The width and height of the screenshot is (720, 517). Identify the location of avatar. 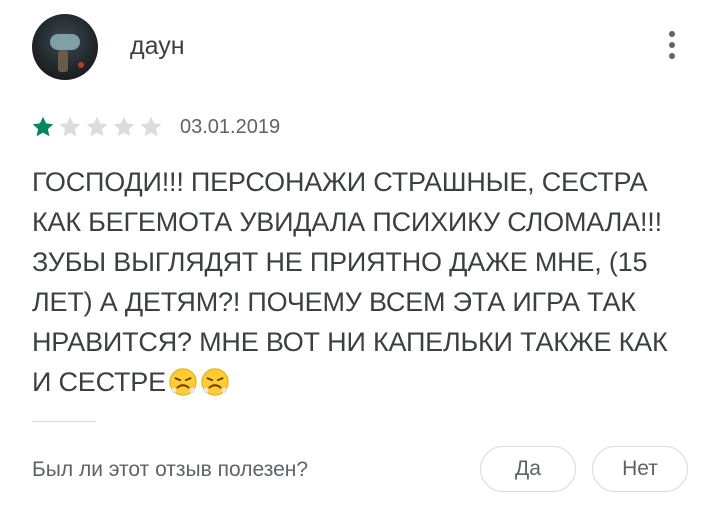
(65, 47).